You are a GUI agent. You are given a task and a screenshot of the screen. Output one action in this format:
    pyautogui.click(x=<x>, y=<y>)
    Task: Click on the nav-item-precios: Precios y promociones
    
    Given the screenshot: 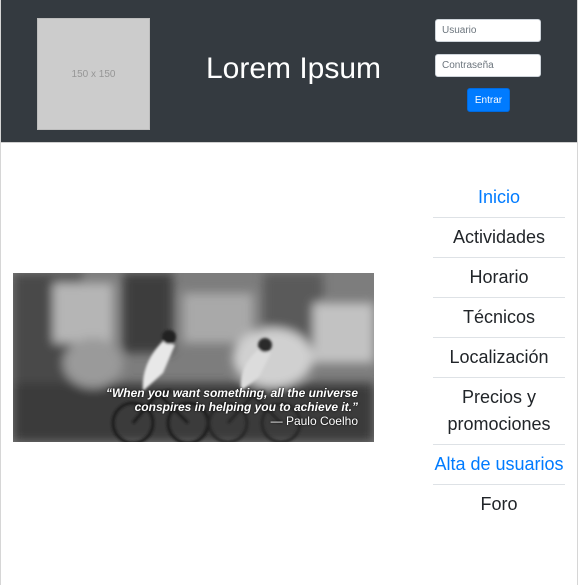 What is the action you would take?
    pyautogui.click(x=499, y=411)
    